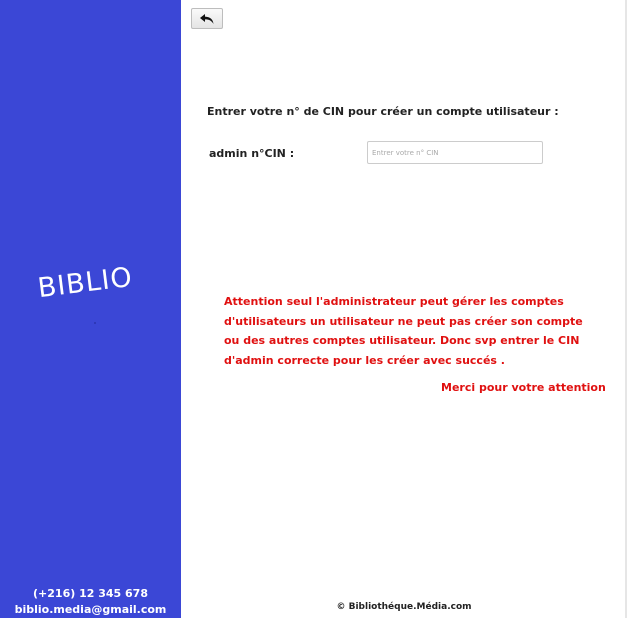 The height and width of the screenshot is (618, 627). Describe the element at coordinates (90, 593) in the screenshot. I see `contact-phone: (+216) 12 345 678` at that location.